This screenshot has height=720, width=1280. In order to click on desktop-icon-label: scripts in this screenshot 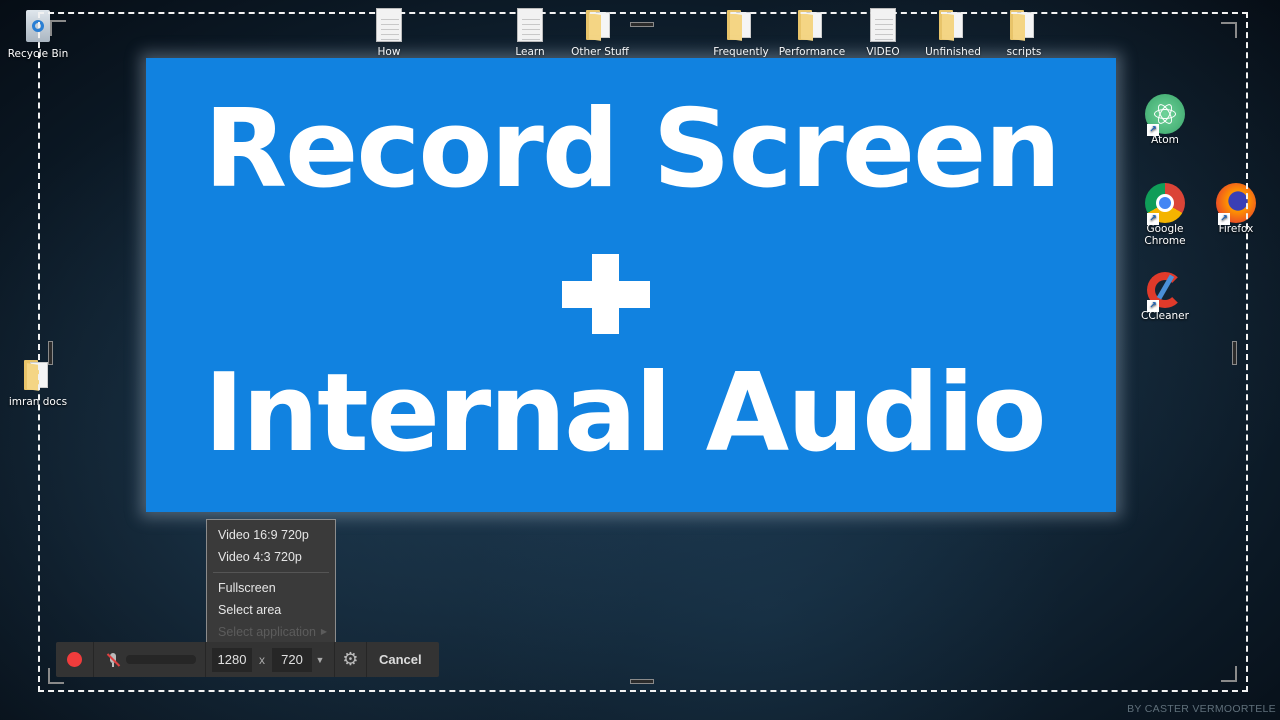, I will do `click(1024, 52)`.